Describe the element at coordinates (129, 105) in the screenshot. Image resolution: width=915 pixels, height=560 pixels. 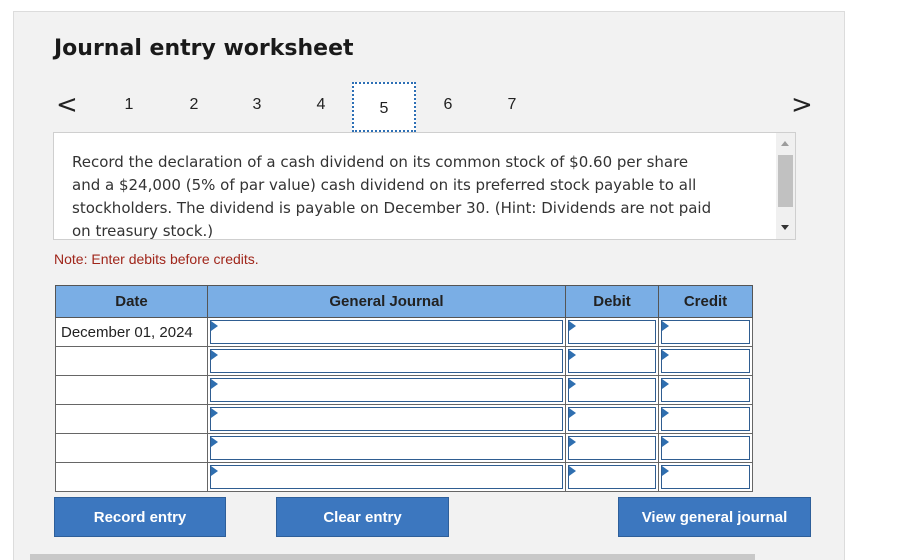
I see `step-1: 1` at that location.